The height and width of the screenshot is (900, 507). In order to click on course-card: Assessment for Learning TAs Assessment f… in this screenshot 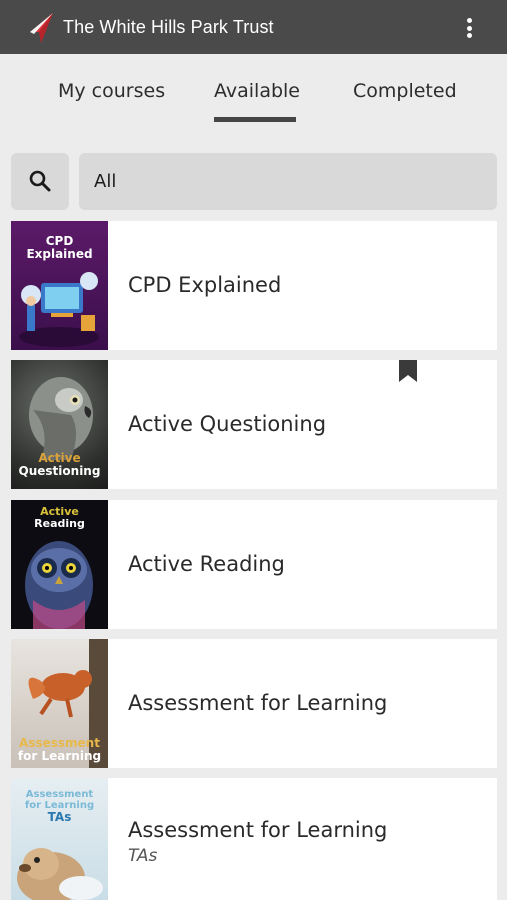, I will do `click(254, 839)`.